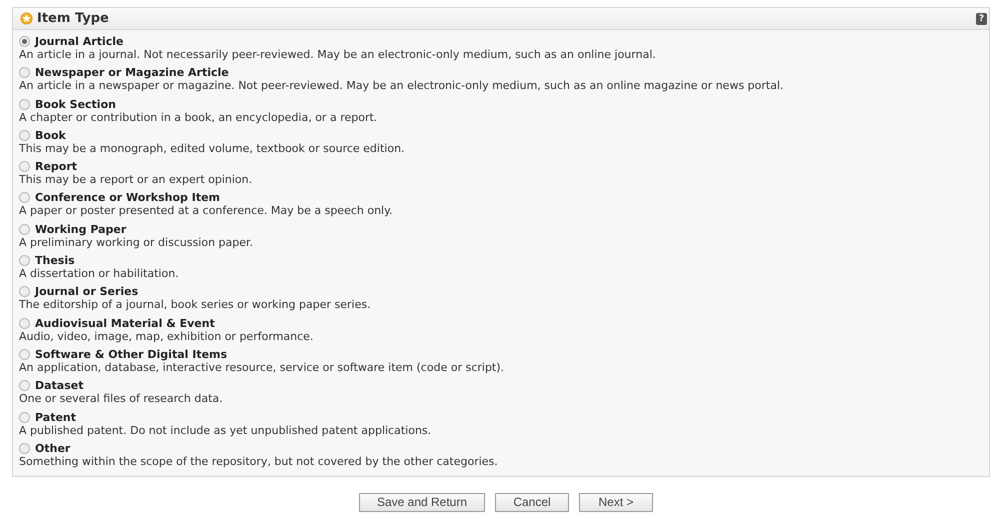 The height and width of the screenshot is (519, 990). What do you see at coordinates (981, 18) in the screenshot?
I see `help-icon: ?` at bounding box center [981, 18].